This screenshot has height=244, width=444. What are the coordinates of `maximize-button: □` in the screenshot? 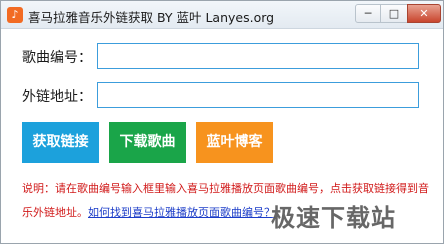 It's located at (394, 13).